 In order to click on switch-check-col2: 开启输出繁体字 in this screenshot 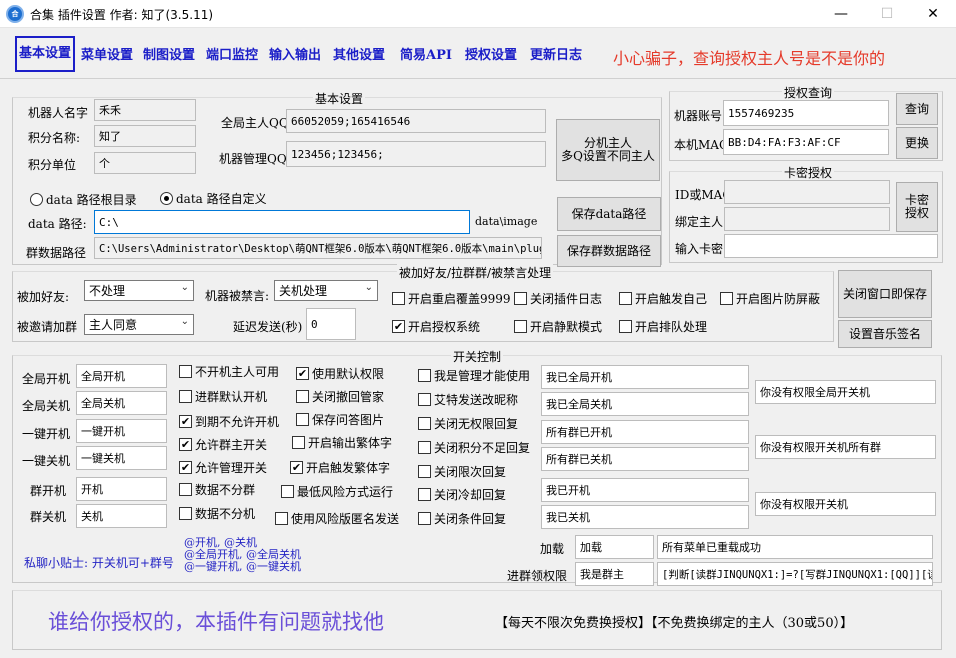, I will do `click(342, 442)`.